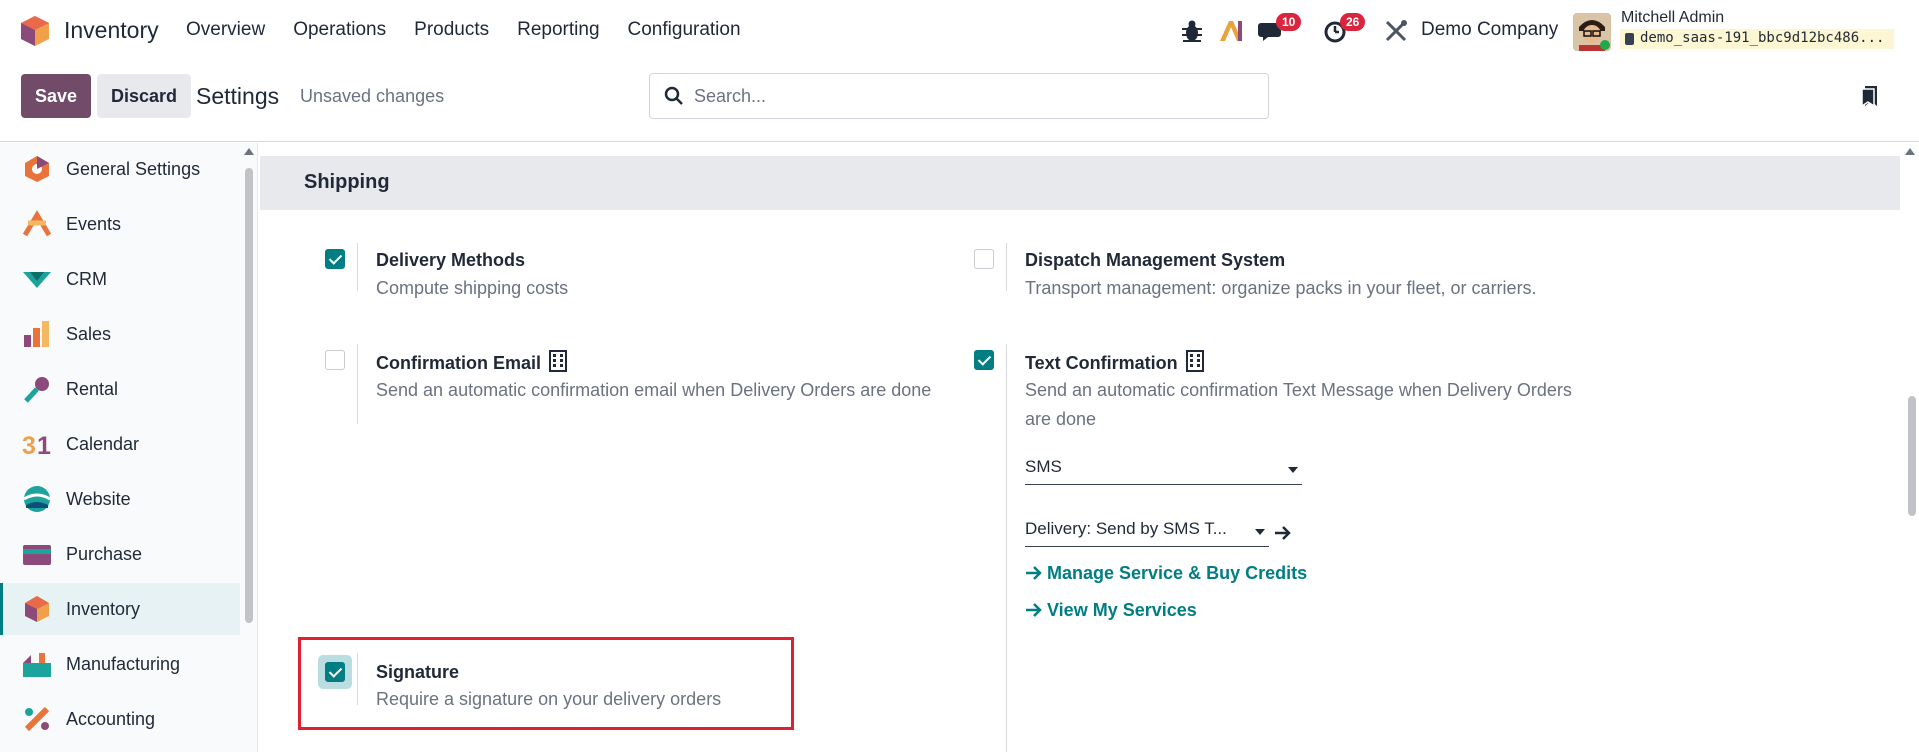  What do you see at coordinates (1289, 22) in the screenshot?
I see `messages-badge: 10` at bounding box center [1289, 22].